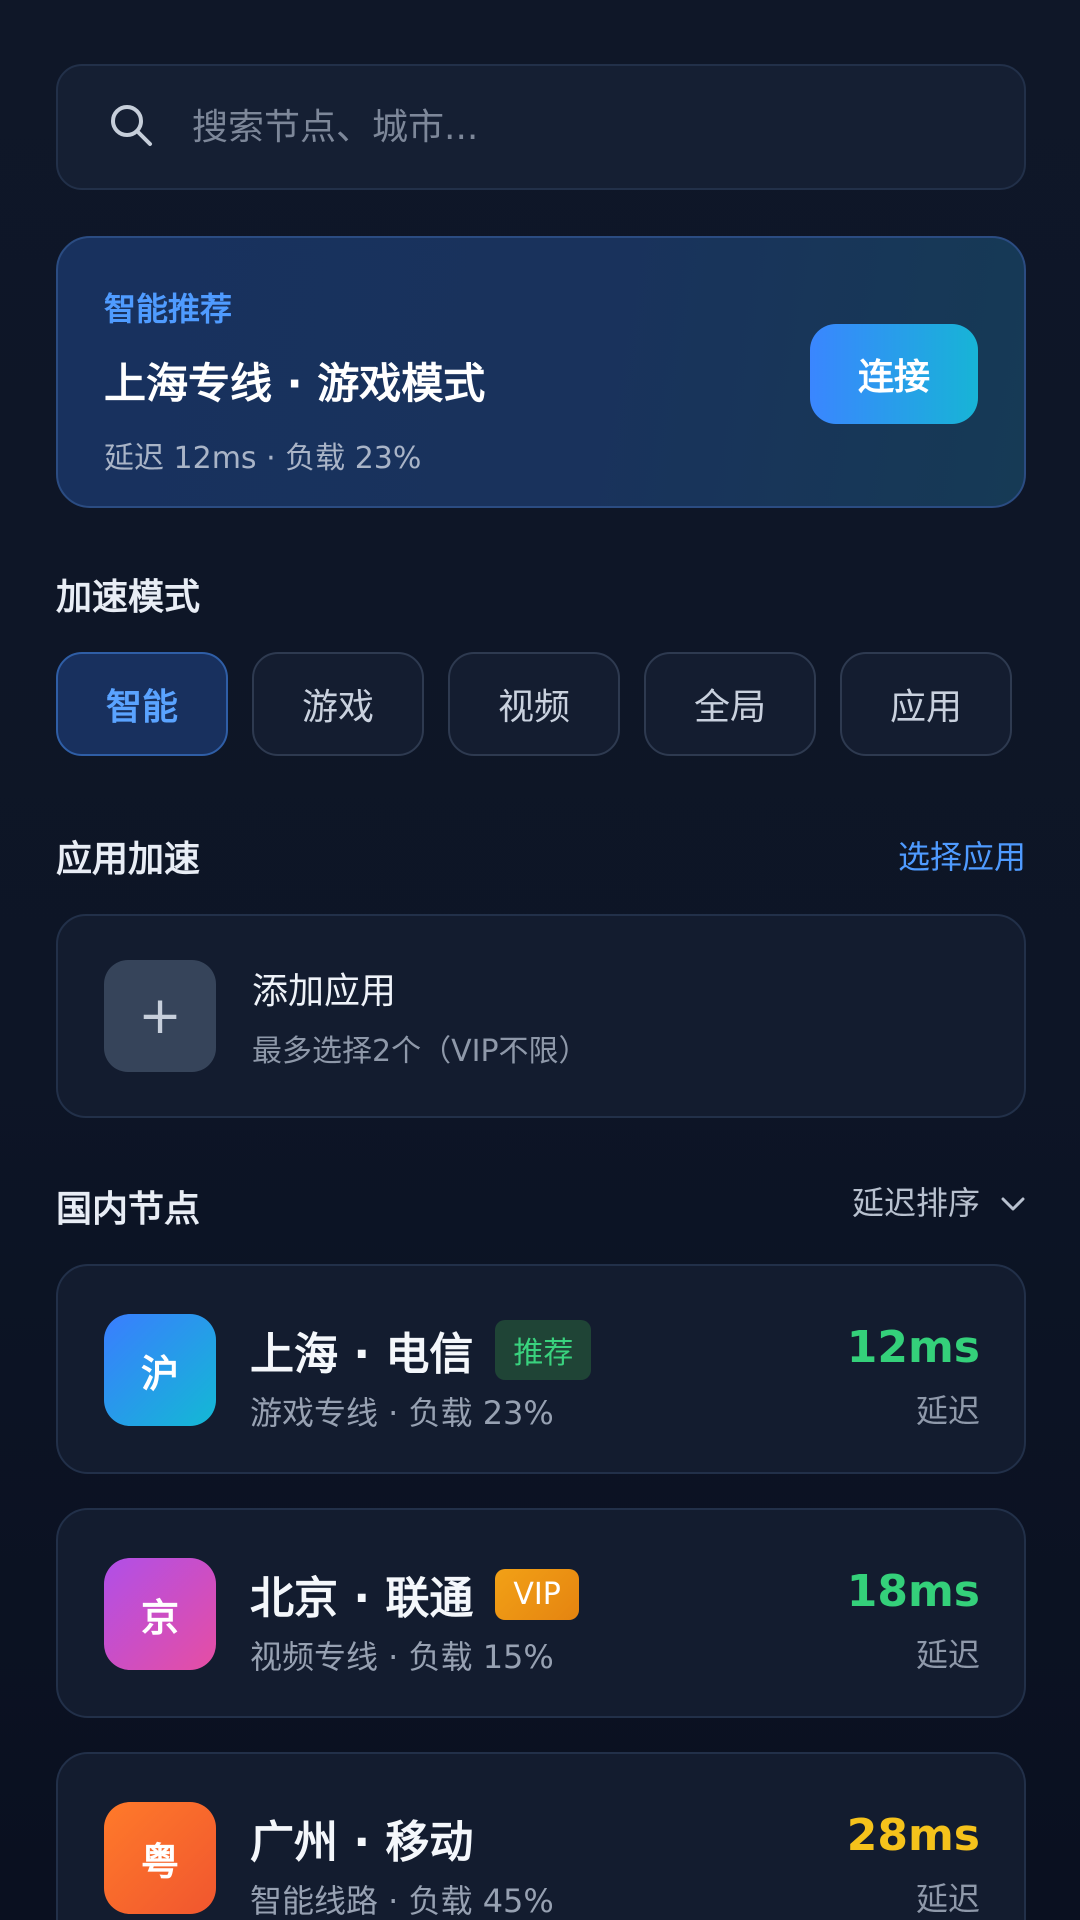 This screenshot has height=1920, width=1080. I want to click on node-card-shanghai: 沪 上海 · 电信 推荐 游戏专线 · 负载 23% 12ms 延迟, so click(541, 1369).